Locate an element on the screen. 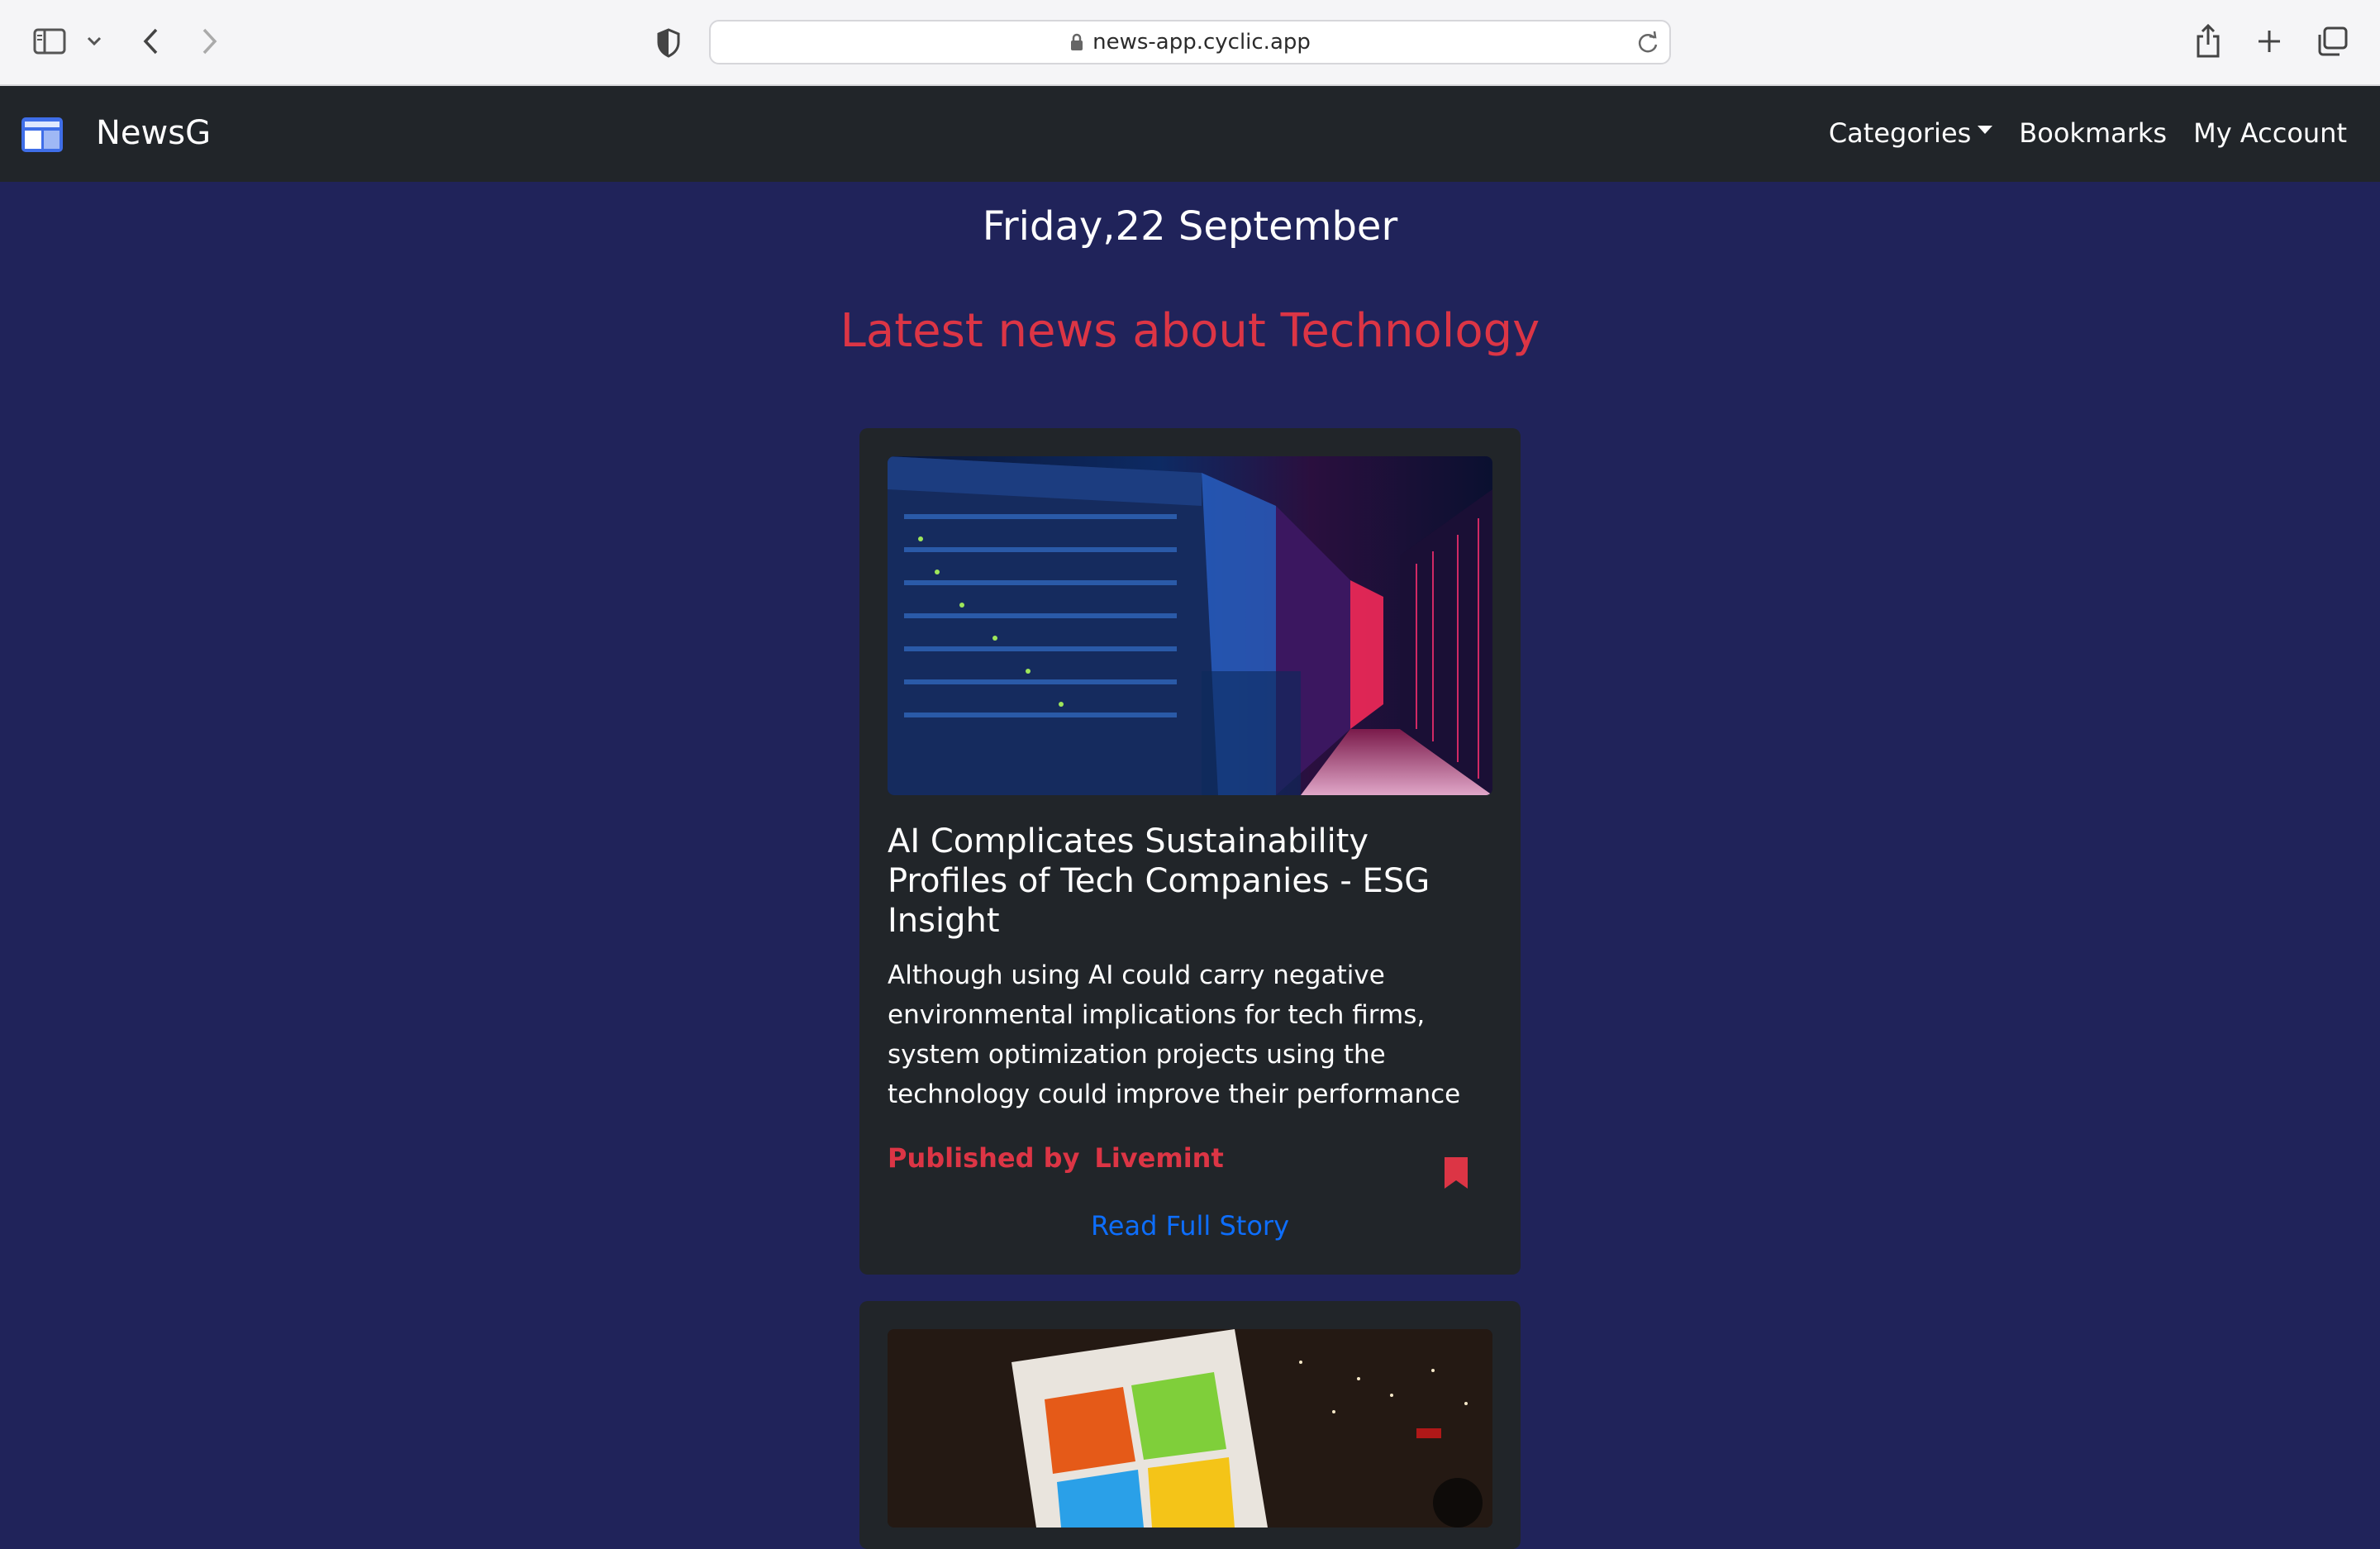 The height and width of the screenshot is (1549, 2380). newspaper-logo-icon is located at coordinates (42, 136).